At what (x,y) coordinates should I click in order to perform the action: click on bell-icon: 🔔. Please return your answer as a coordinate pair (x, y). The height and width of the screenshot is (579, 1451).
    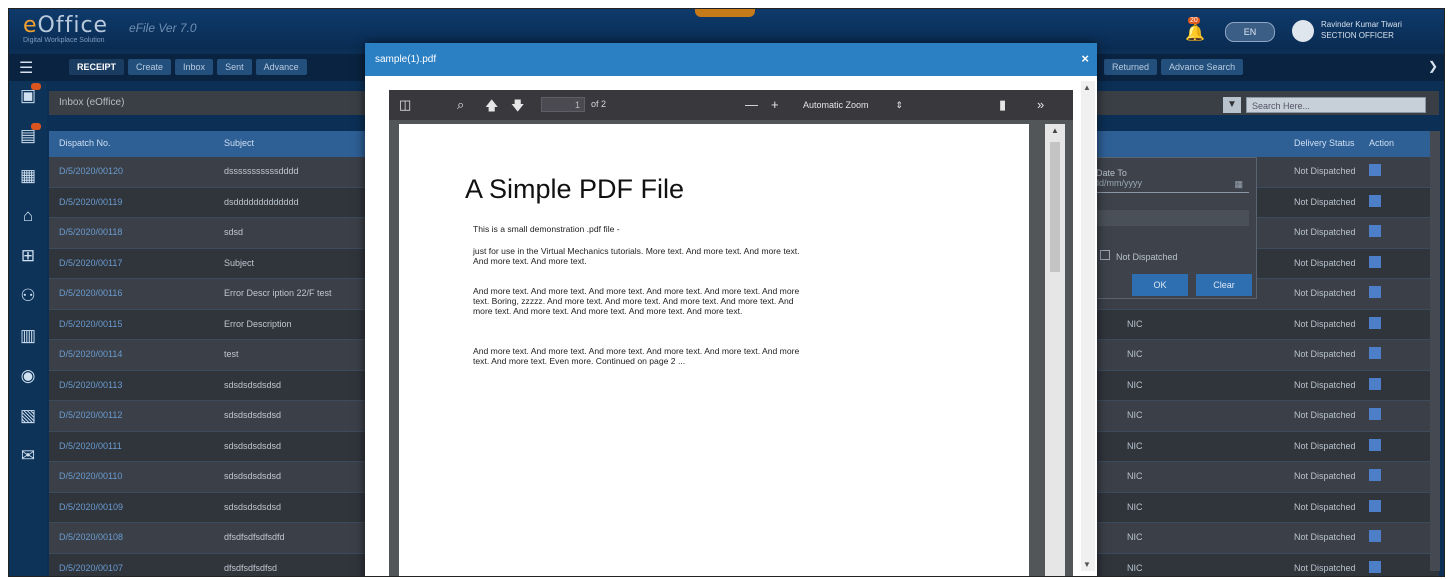
    Looking at the image, I should click on (1195, 33).